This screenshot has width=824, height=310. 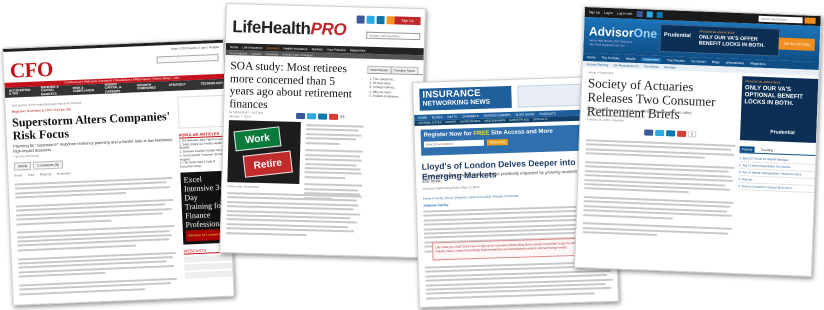 I want to click on nav-item: Markets, so click(x=317, y=49).